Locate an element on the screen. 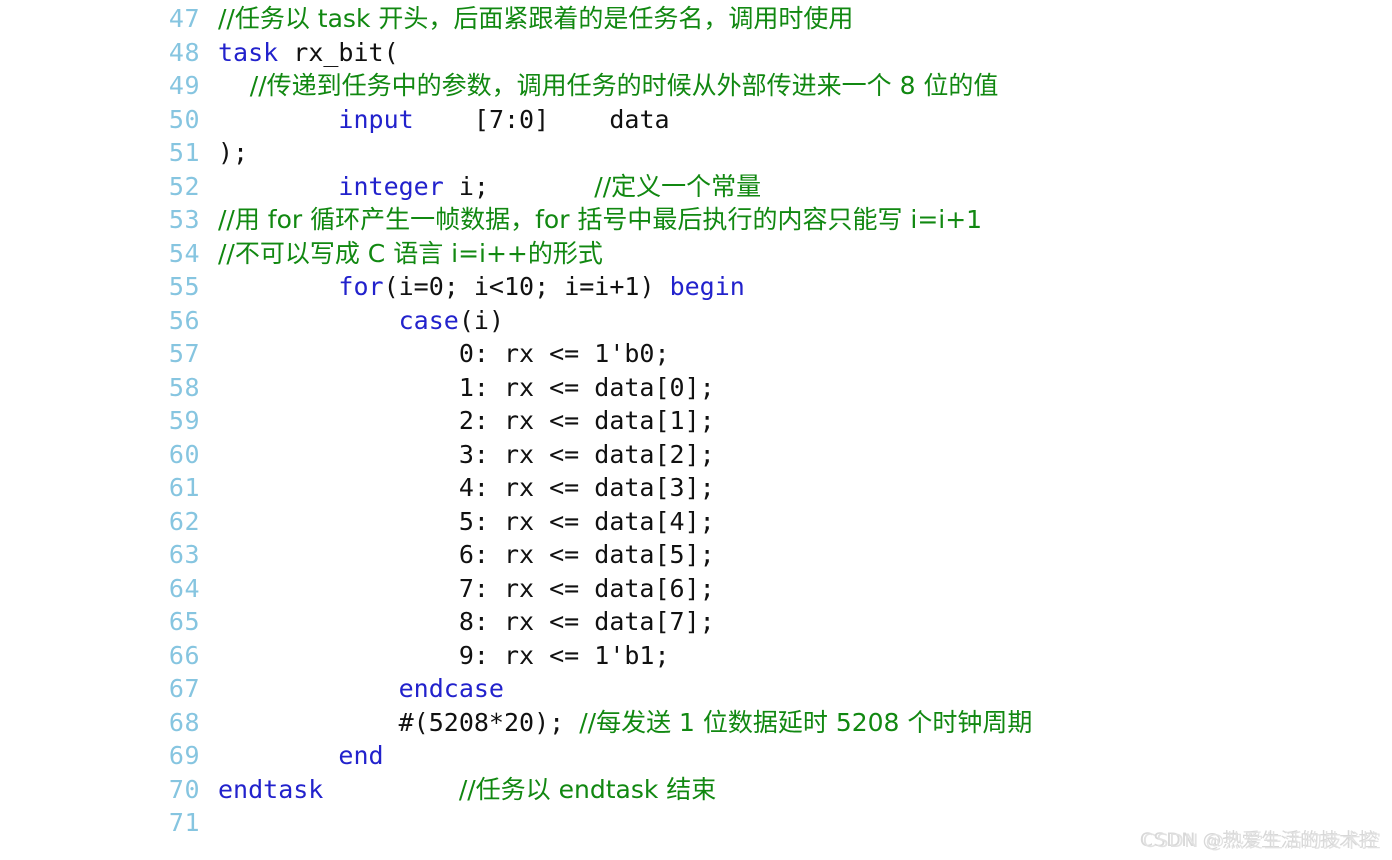  code-line: 55 for(i=0; i<10; i=i+1) begin is located at coordinates (768, 287).